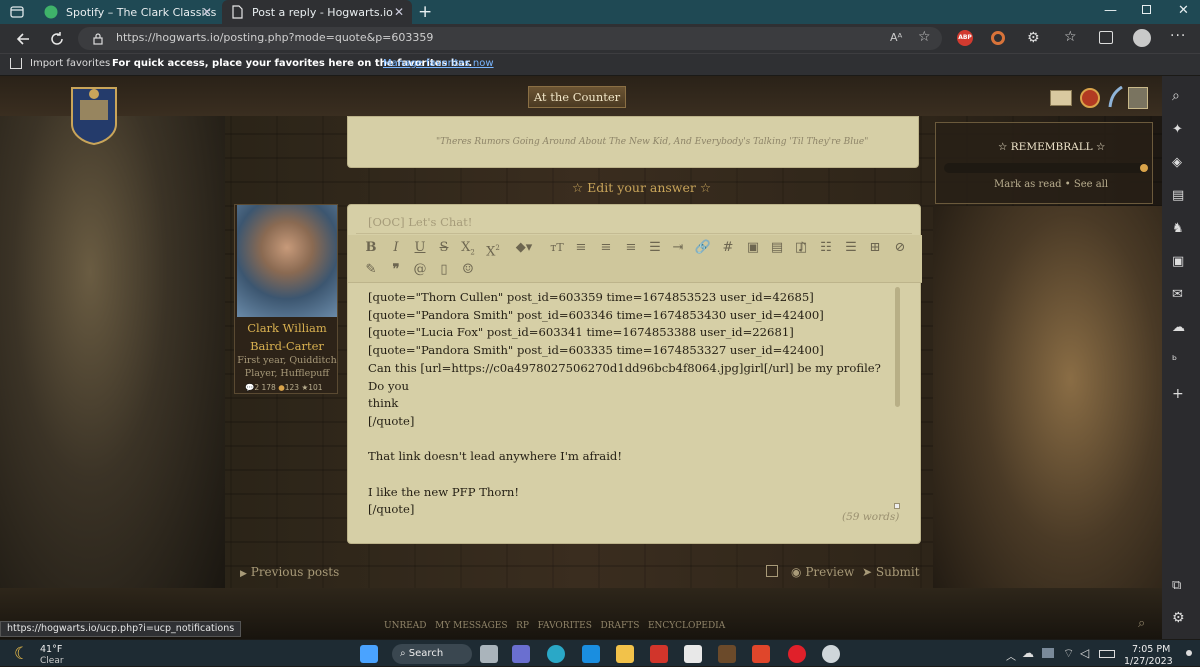 The image size is (1200, 667). Describe the element at coordinates (1028, 184) in the screenshot. I see `mark-as-read-link: Mark as read` at that location.